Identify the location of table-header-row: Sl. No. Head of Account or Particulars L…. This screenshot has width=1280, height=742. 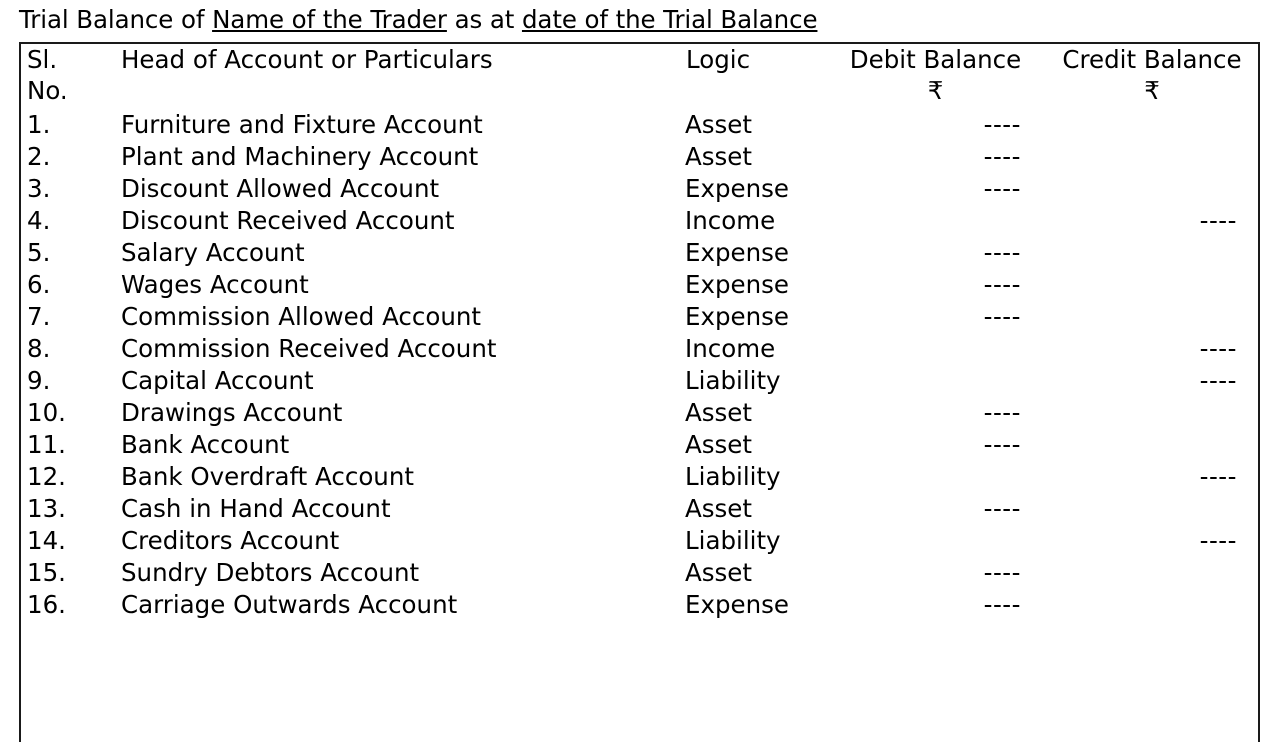
(640, 75).